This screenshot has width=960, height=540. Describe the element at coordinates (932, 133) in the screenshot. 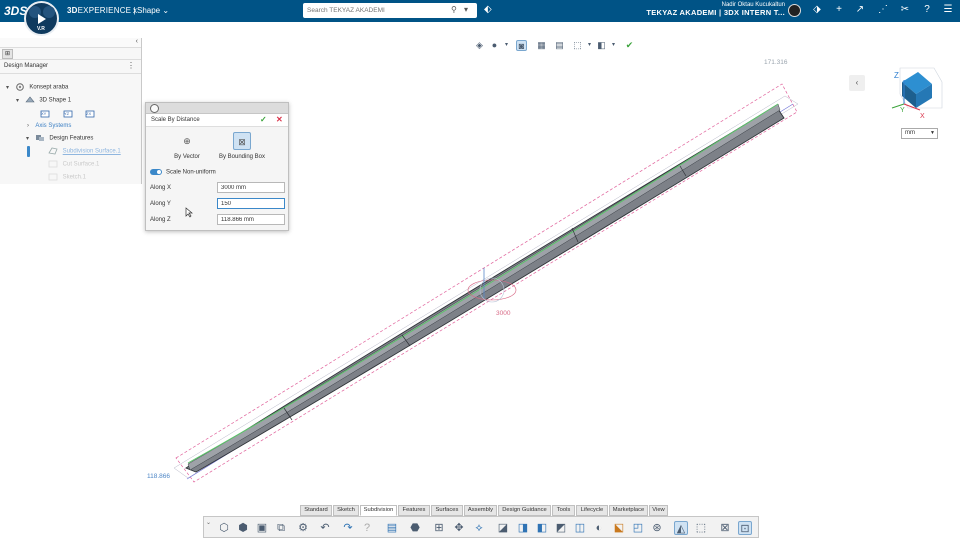

I see `dropdown-arrow-icon: ▼` at that location.